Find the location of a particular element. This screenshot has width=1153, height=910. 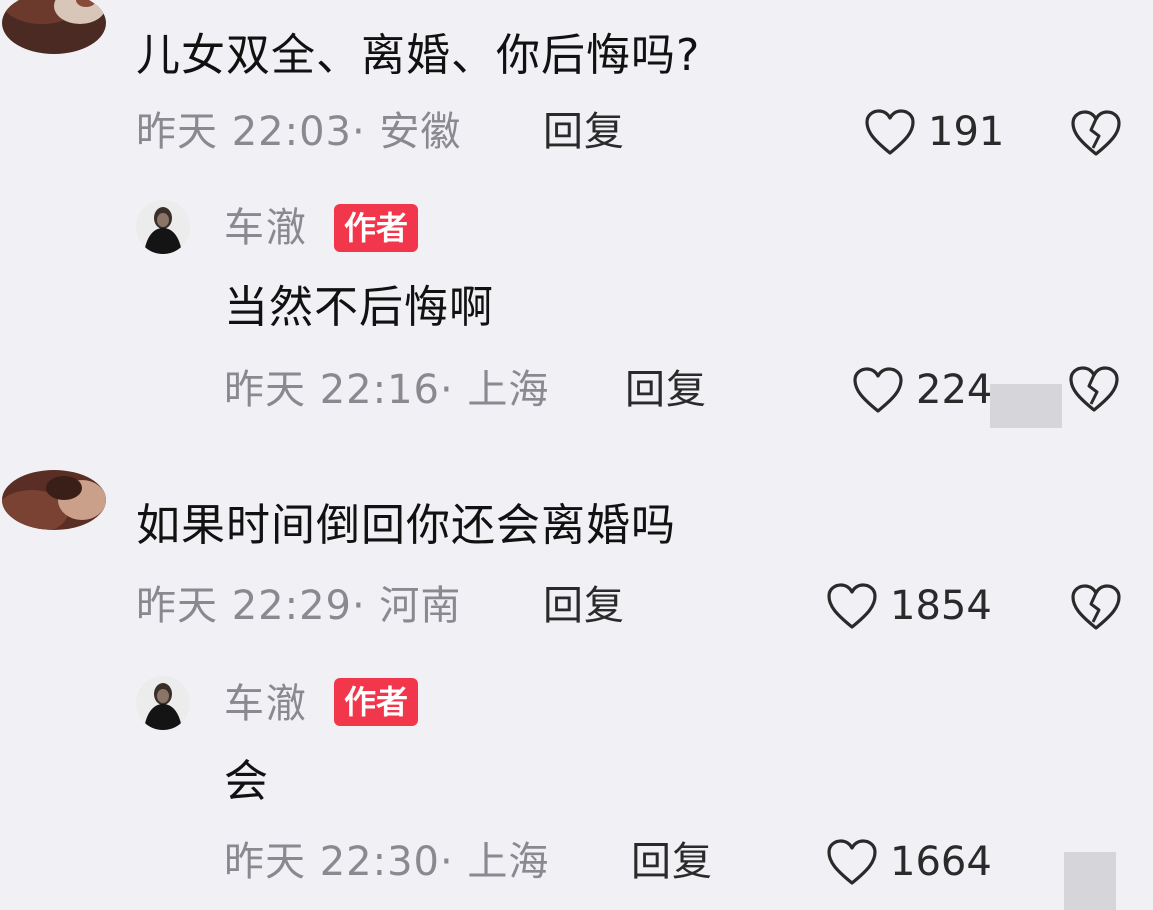

like-count: 1854 is located at coordinates (941, 606).